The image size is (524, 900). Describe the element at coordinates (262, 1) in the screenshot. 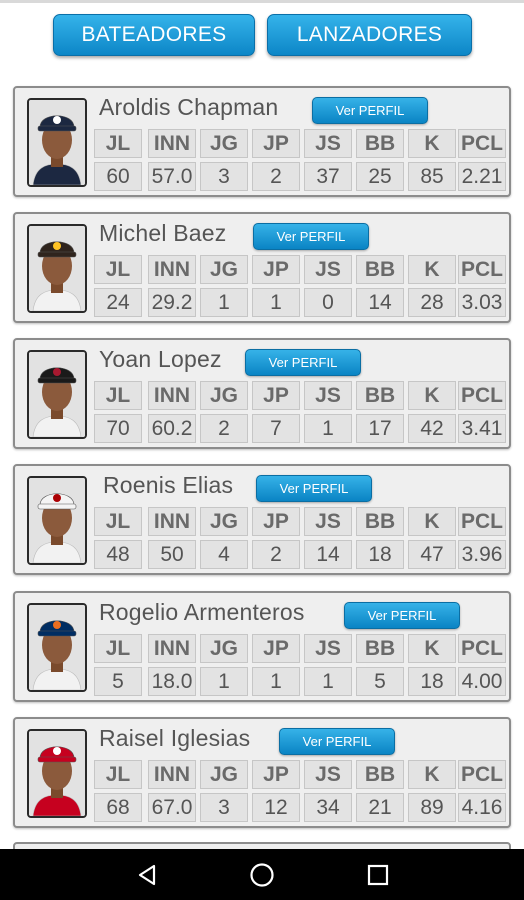

I see `status-divider` at that location.